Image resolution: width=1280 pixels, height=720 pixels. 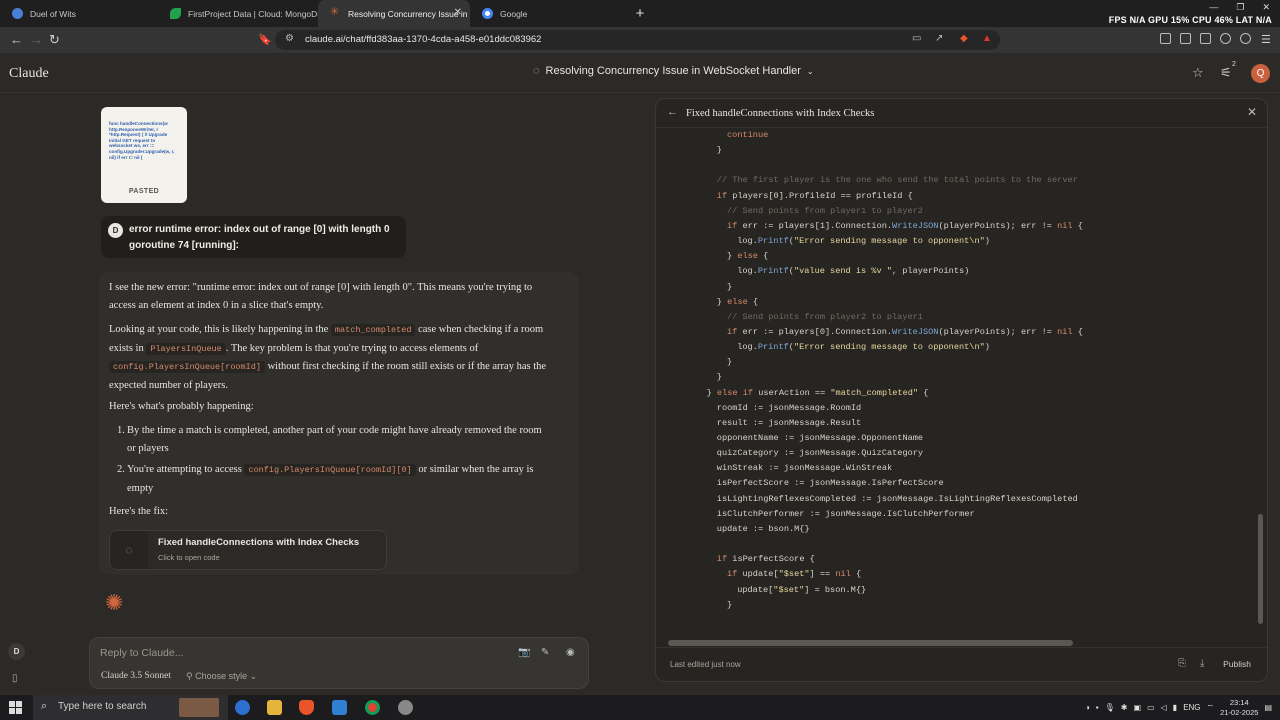 I want to click on vscode-icon, so click(x=339, y=707).